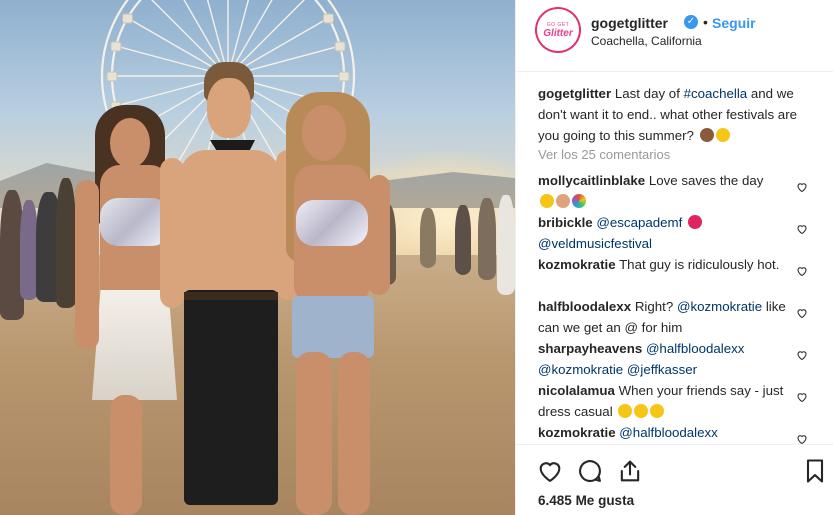  Describe the element at coordinates (550, 471) in the screenshot. I see `heart-icon` at that location.